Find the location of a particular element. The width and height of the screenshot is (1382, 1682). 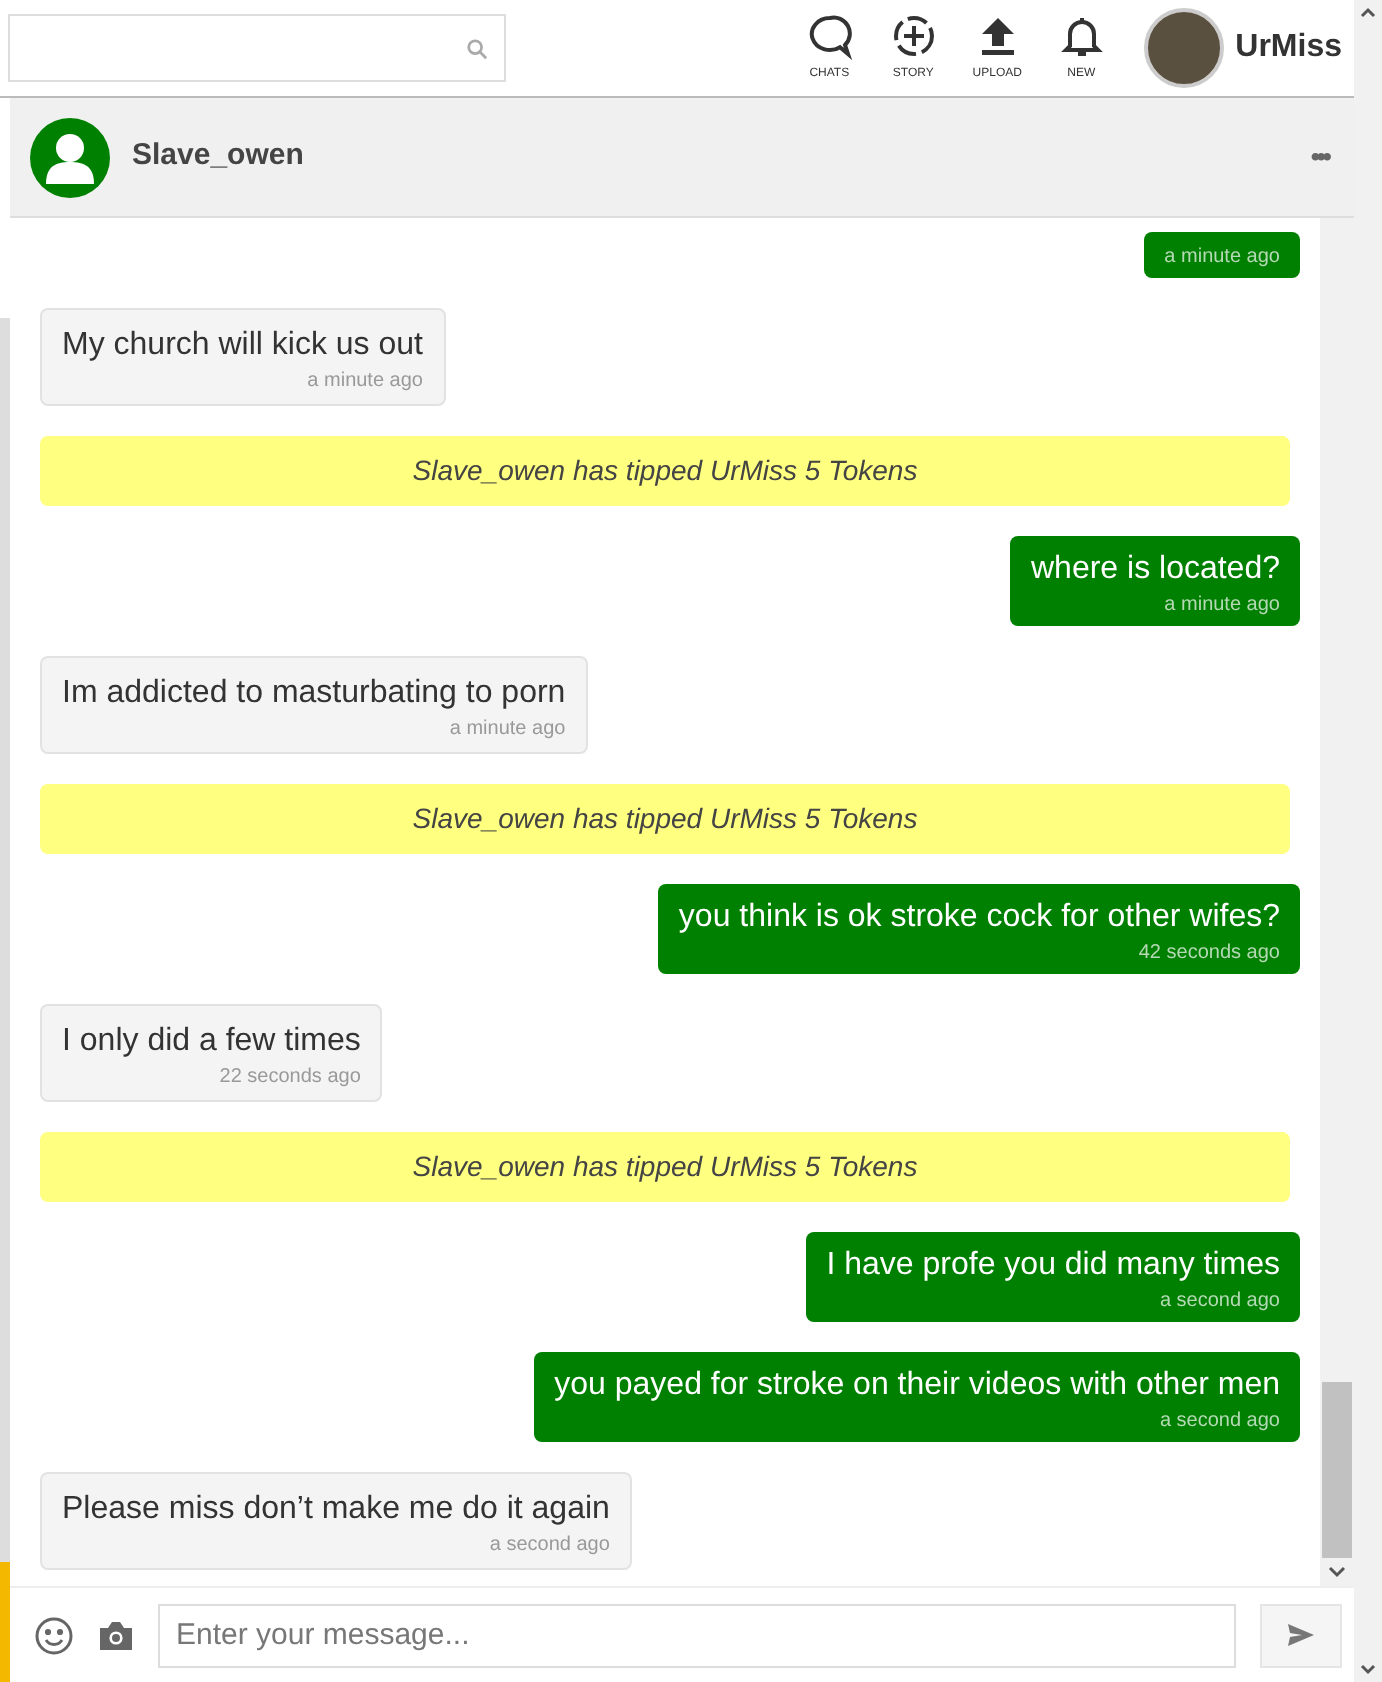

send-icon is located at coordinates (1301, 1635).